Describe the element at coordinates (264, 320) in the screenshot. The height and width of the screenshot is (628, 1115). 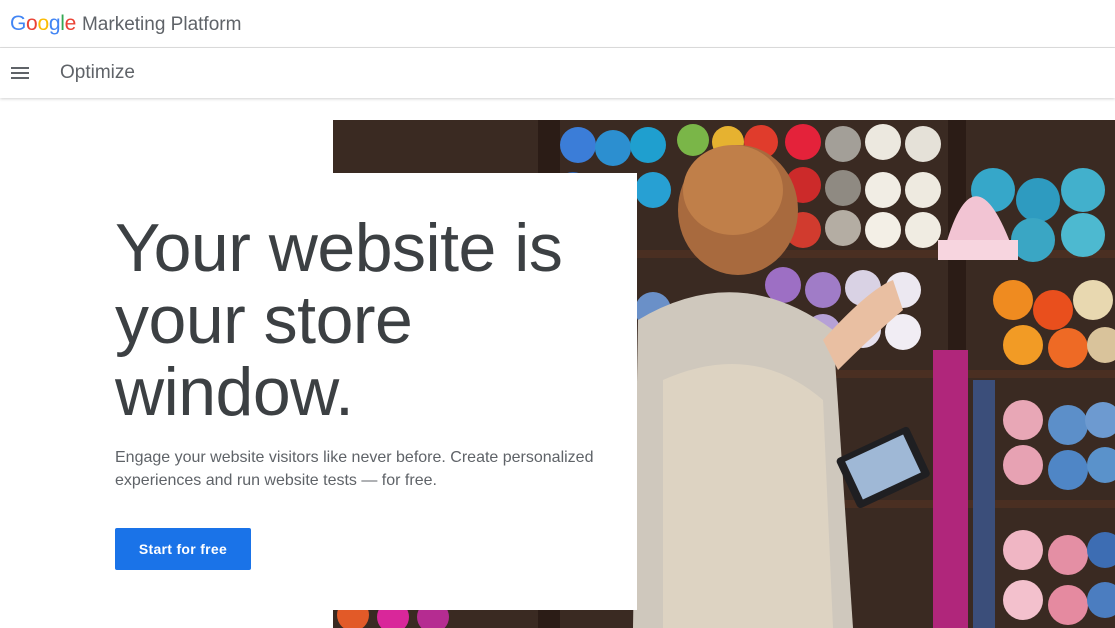
I see `headline-line: your store` at that location.